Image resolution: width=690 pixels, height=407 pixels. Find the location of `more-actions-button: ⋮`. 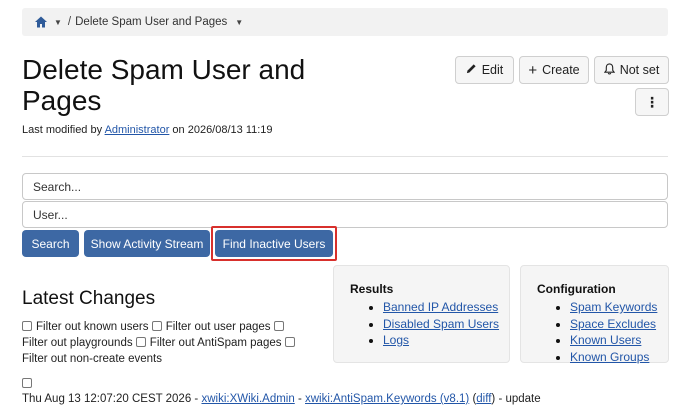

more-actions-button: ⋮ is located at coordinates (652, 102).